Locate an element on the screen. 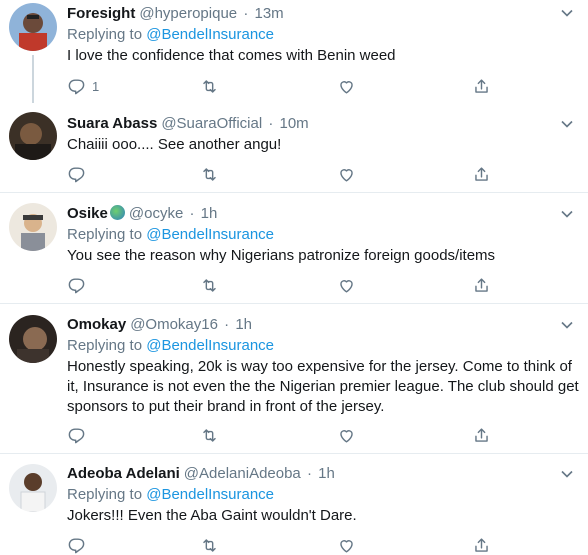  tweet-header: Adeoba Adelani @AdelaniAdeoba · 1h is located at coordinates (201, 474).